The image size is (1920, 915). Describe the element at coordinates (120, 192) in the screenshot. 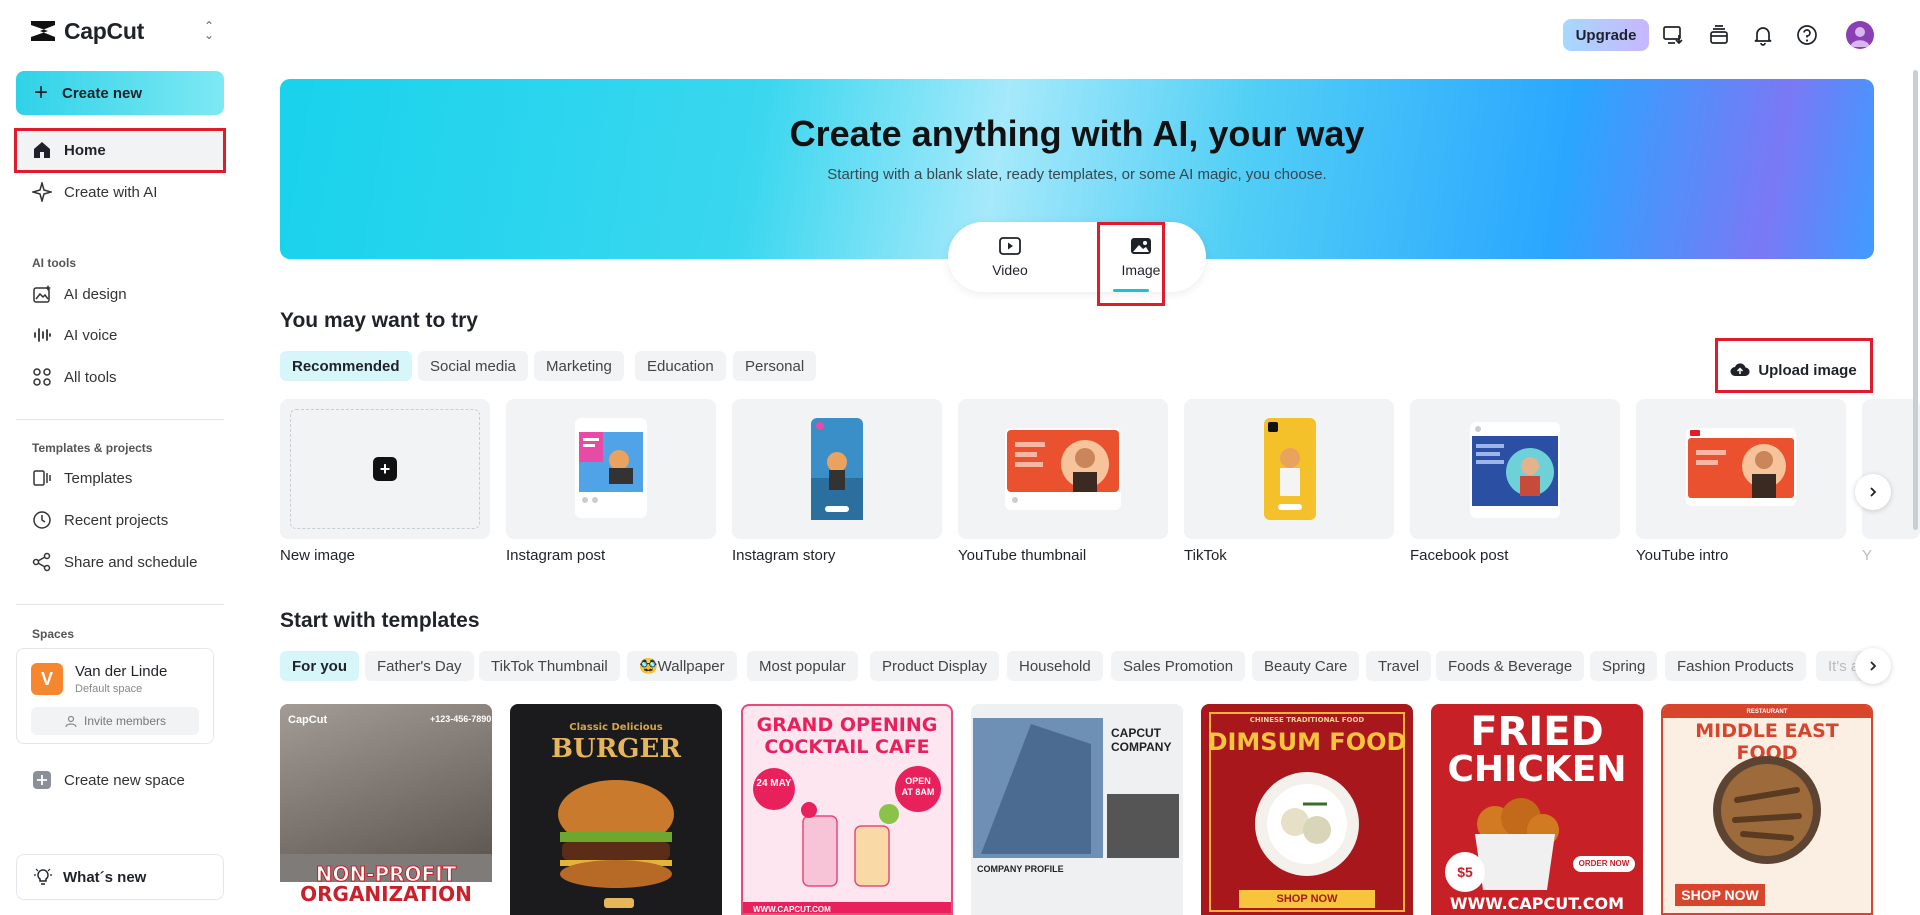

I see `sidebar-item-create-with-ai: Create with AI` at that location.